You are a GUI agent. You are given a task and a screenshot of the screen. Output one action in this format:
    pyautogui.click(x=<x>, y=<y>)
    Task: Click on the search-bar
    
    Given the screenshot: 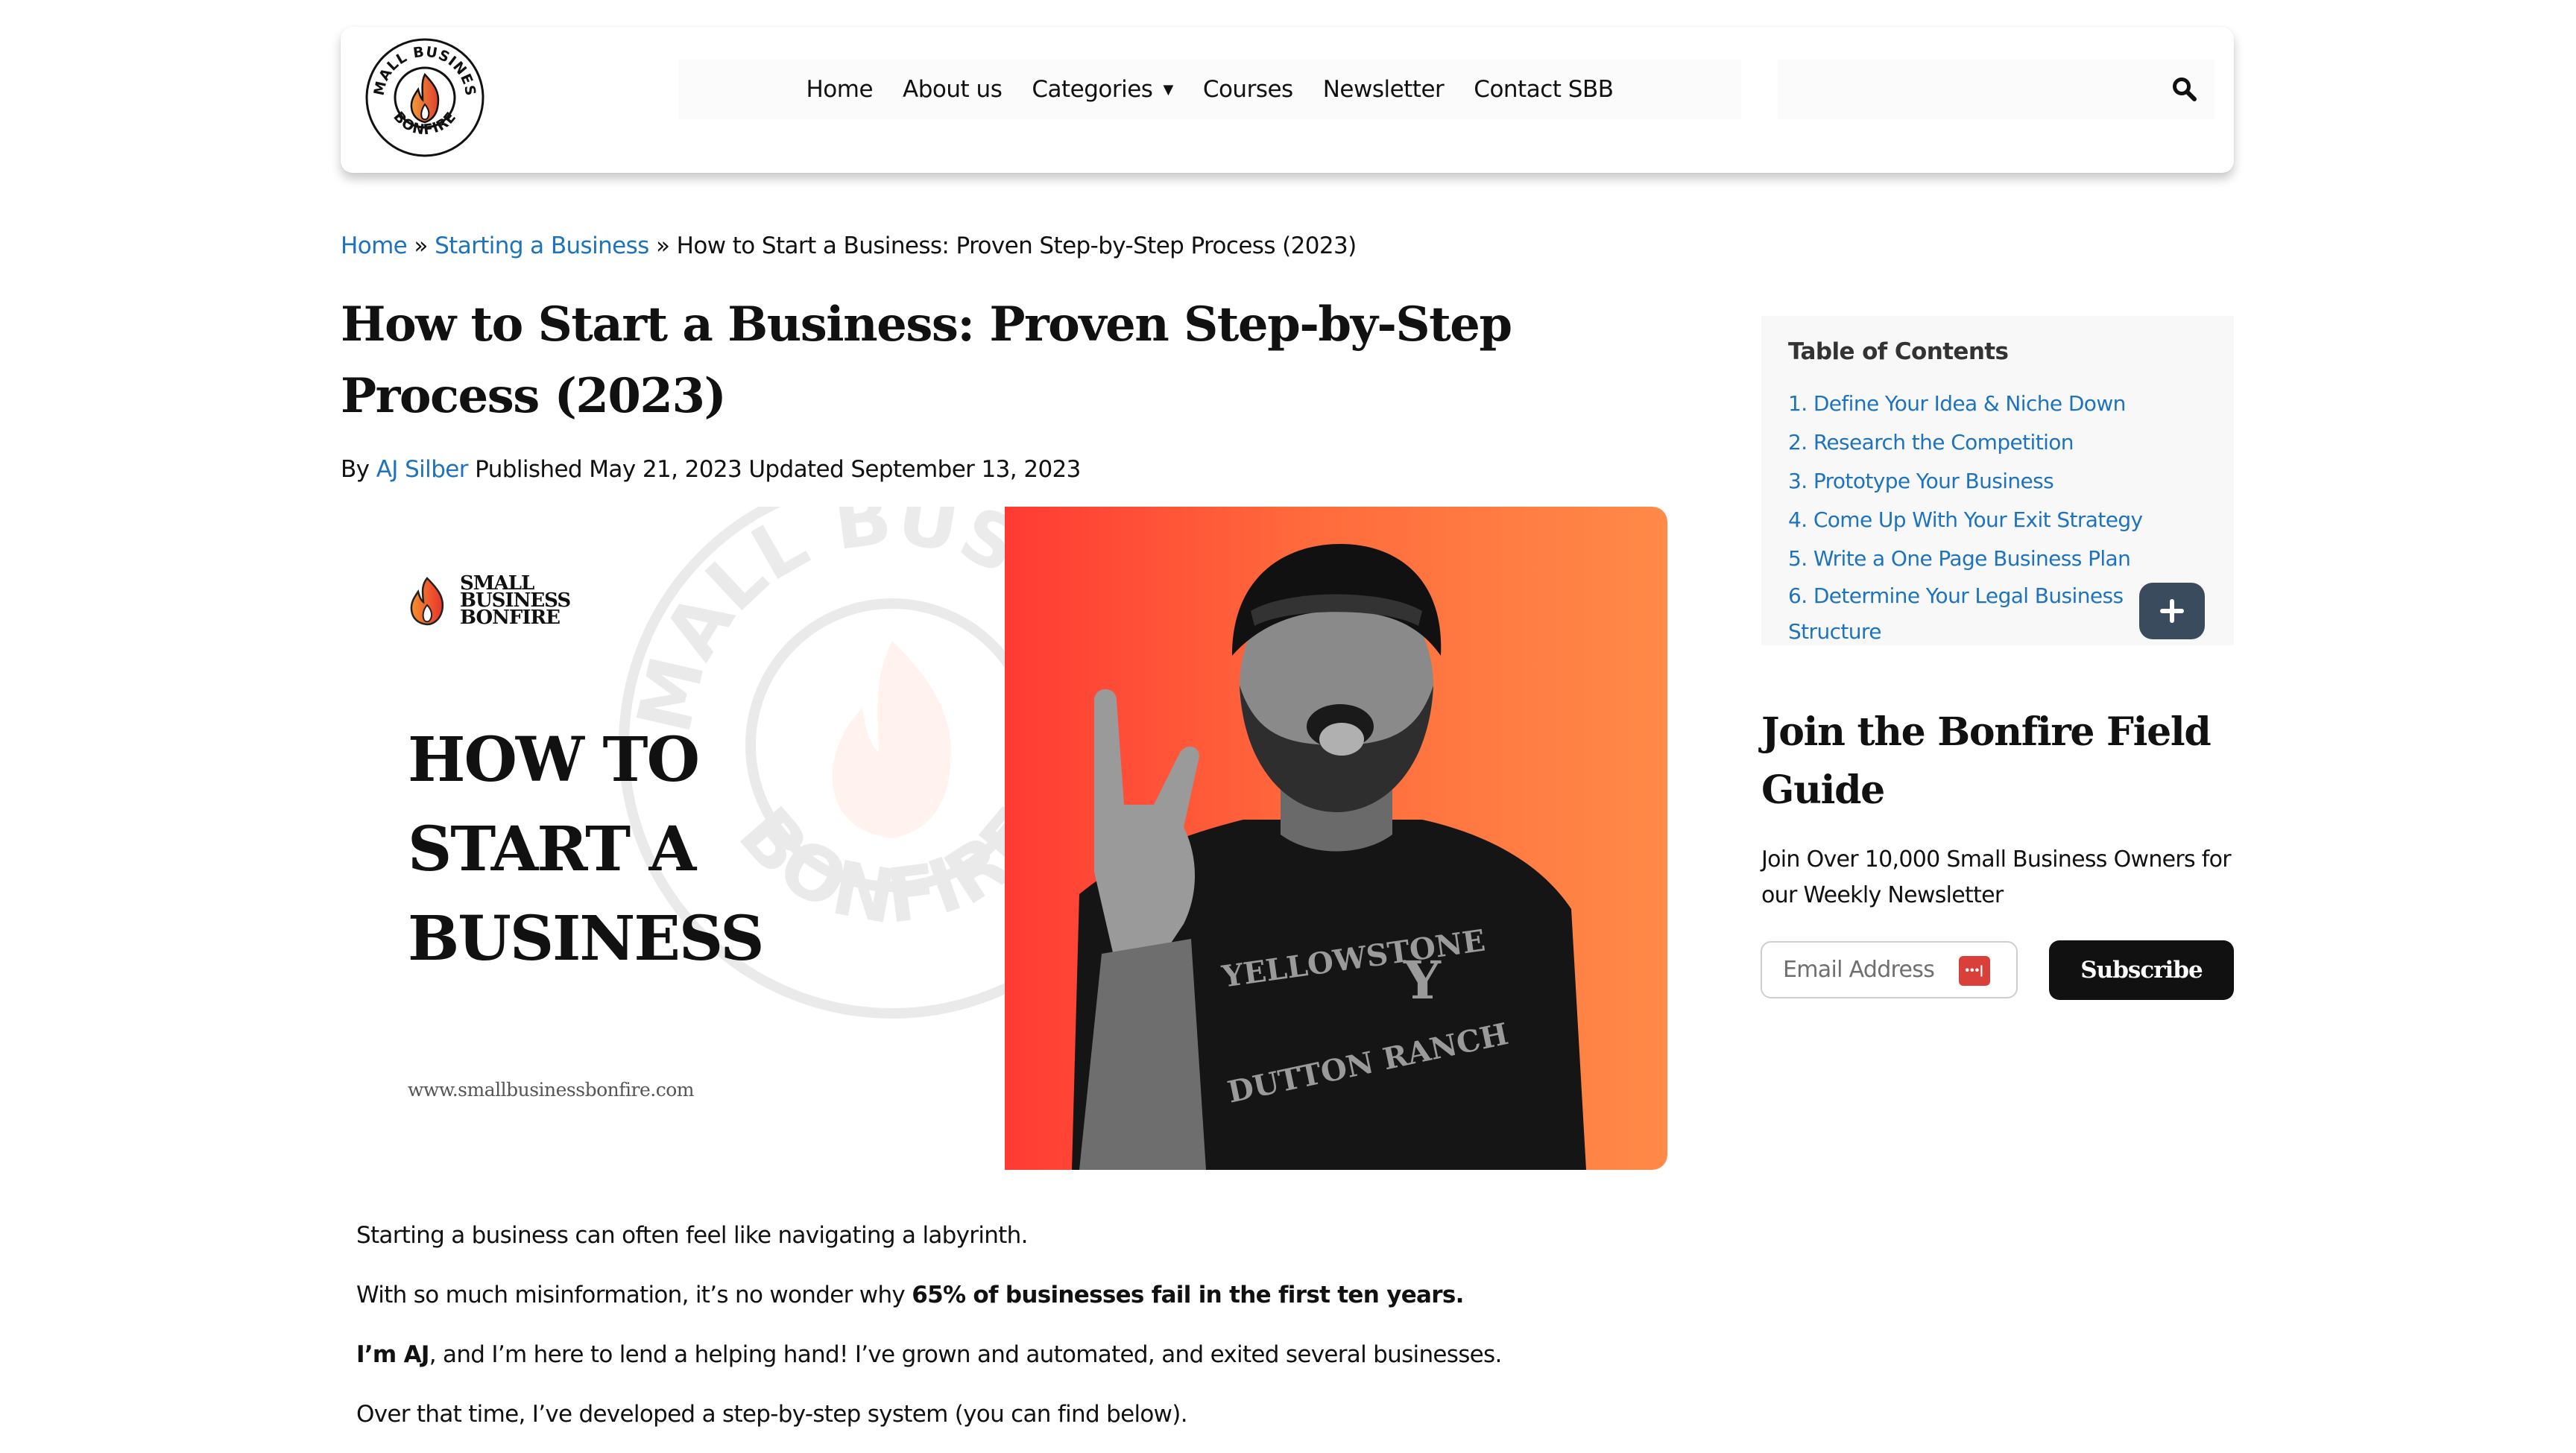 What is the action you would take?
    pyautogui.click(x=1996, y=89)
    